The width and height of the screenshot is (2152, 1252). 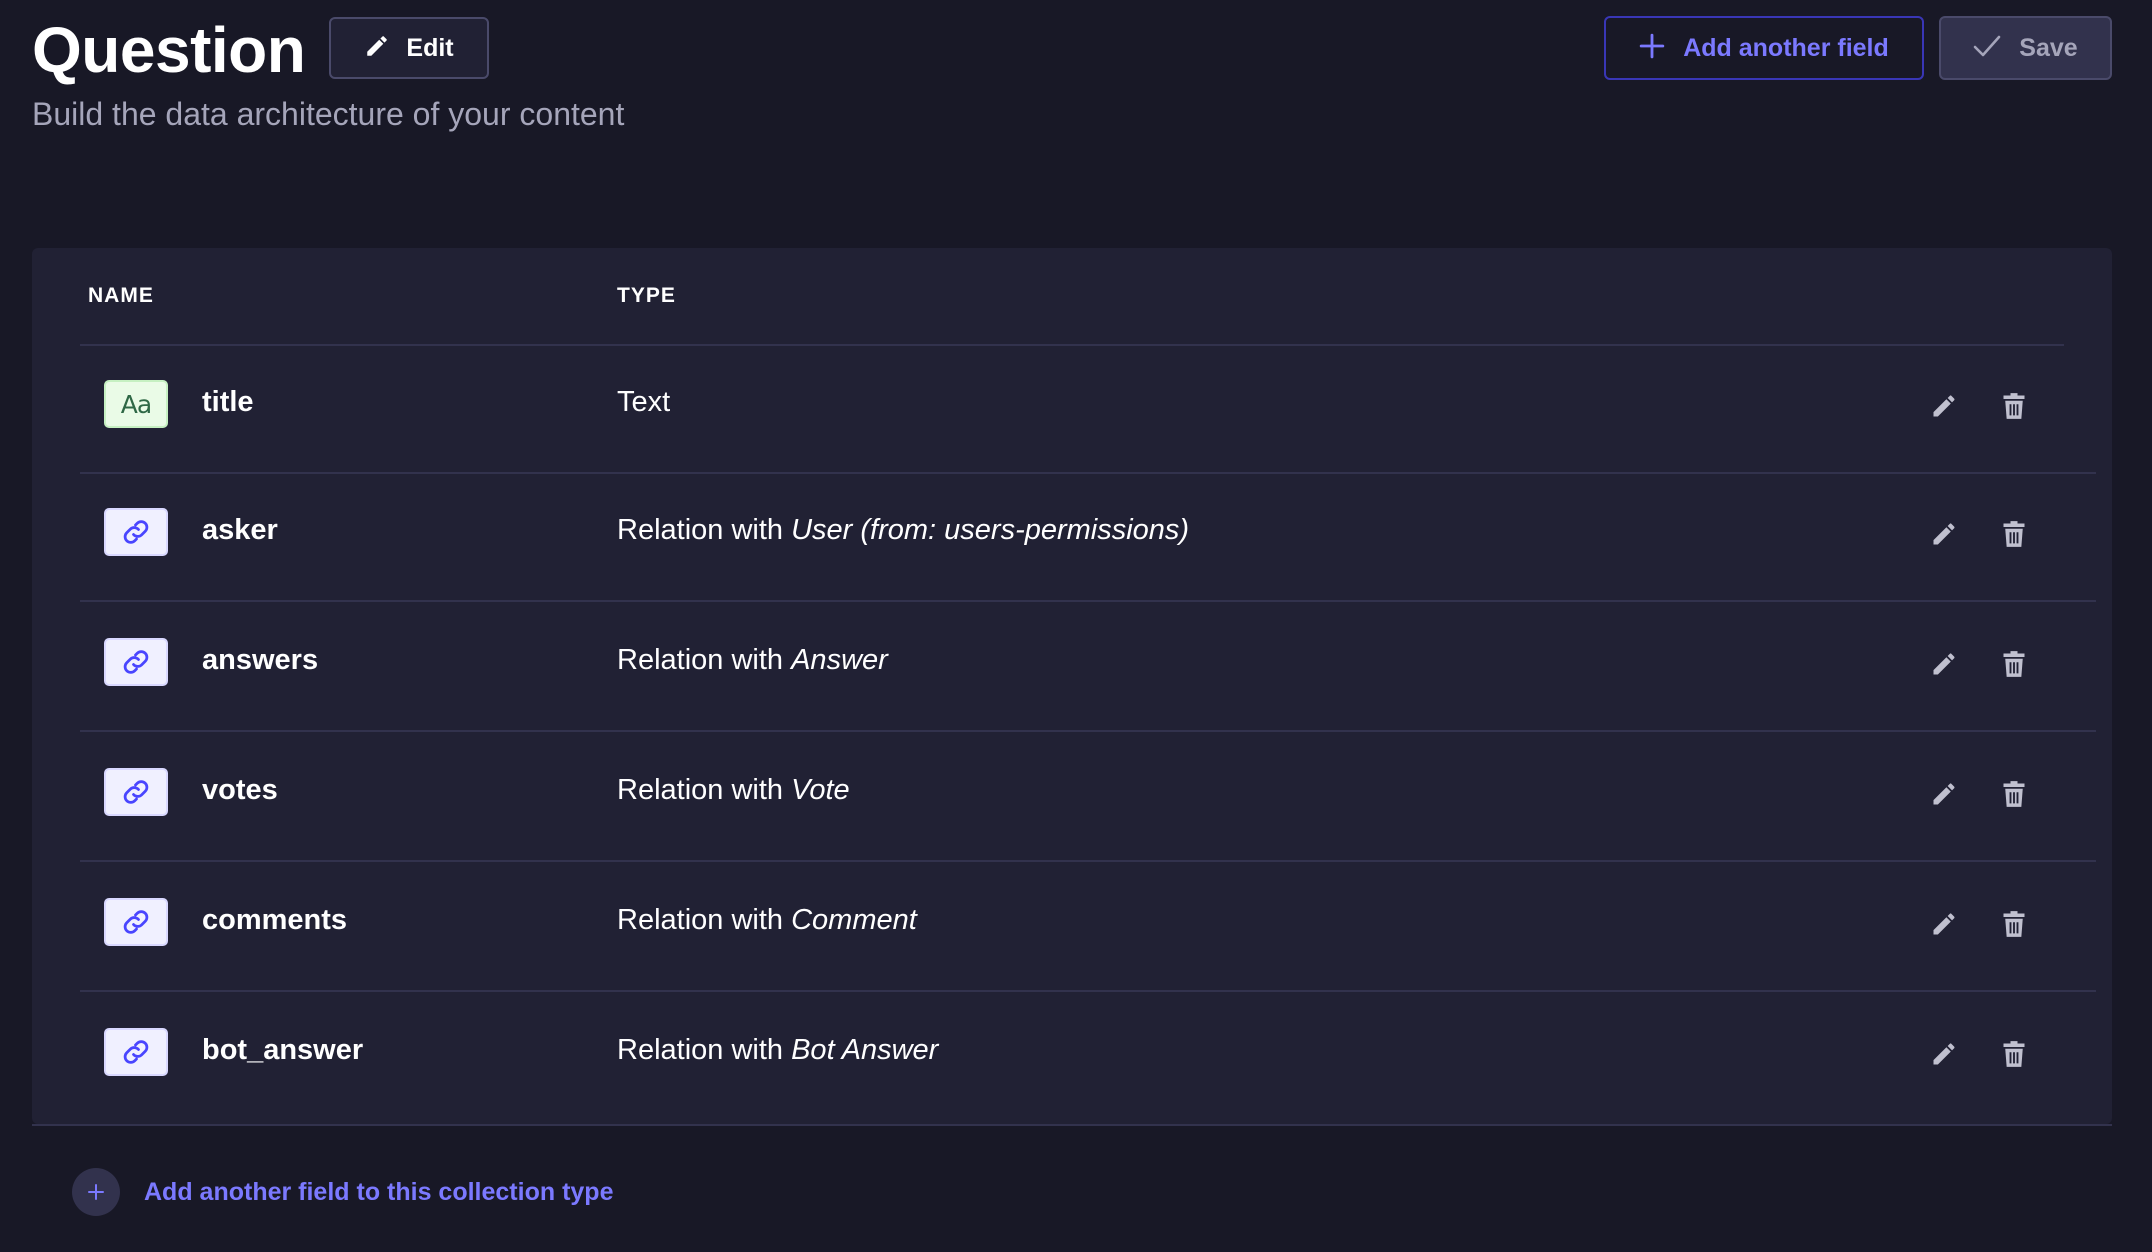 I want to click on field-type: Relation with Answer, so click(x=752, y=660).